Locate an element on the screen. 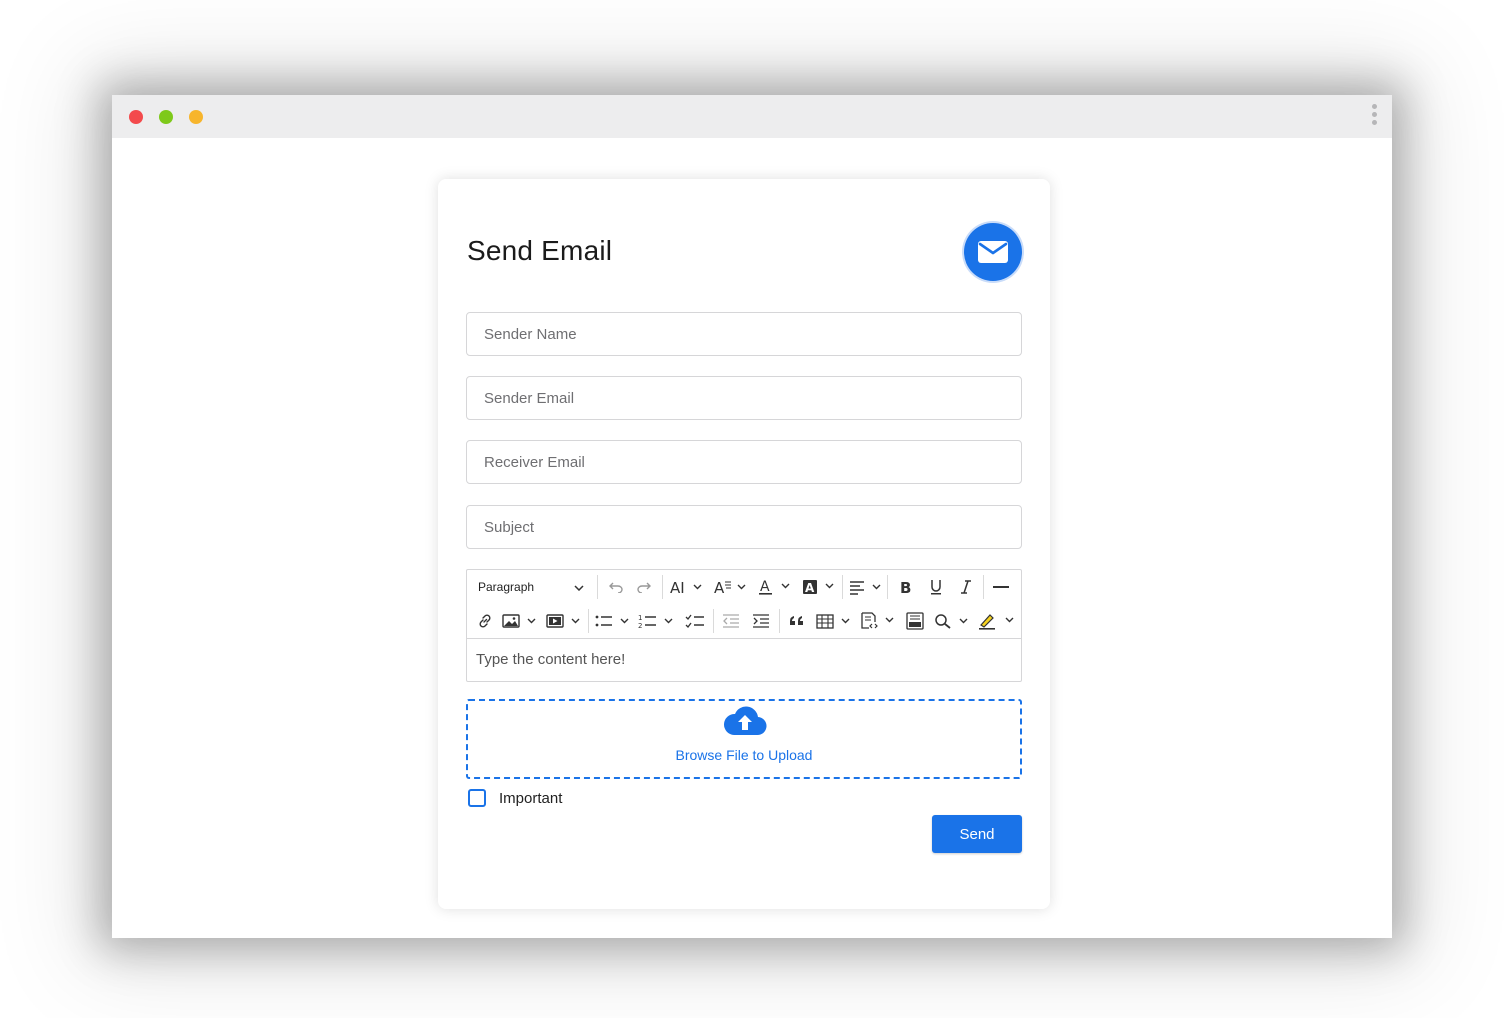 Image resolution: width=1504 pixels, height=1018 pixels. subject-field is located at coordinates (744, 527).